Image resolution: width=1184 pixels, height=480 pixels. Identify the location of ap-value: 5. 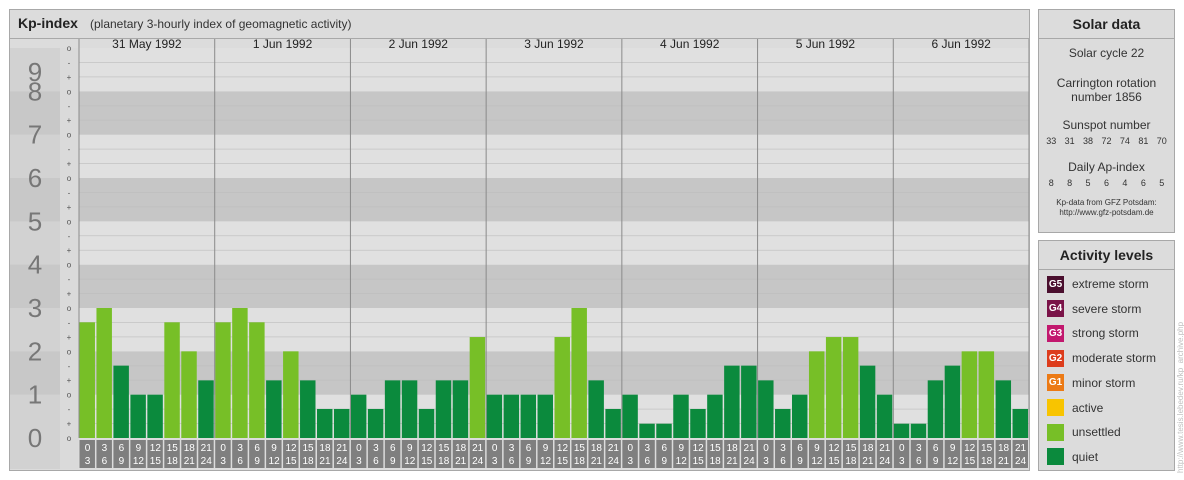
(1162, 183).